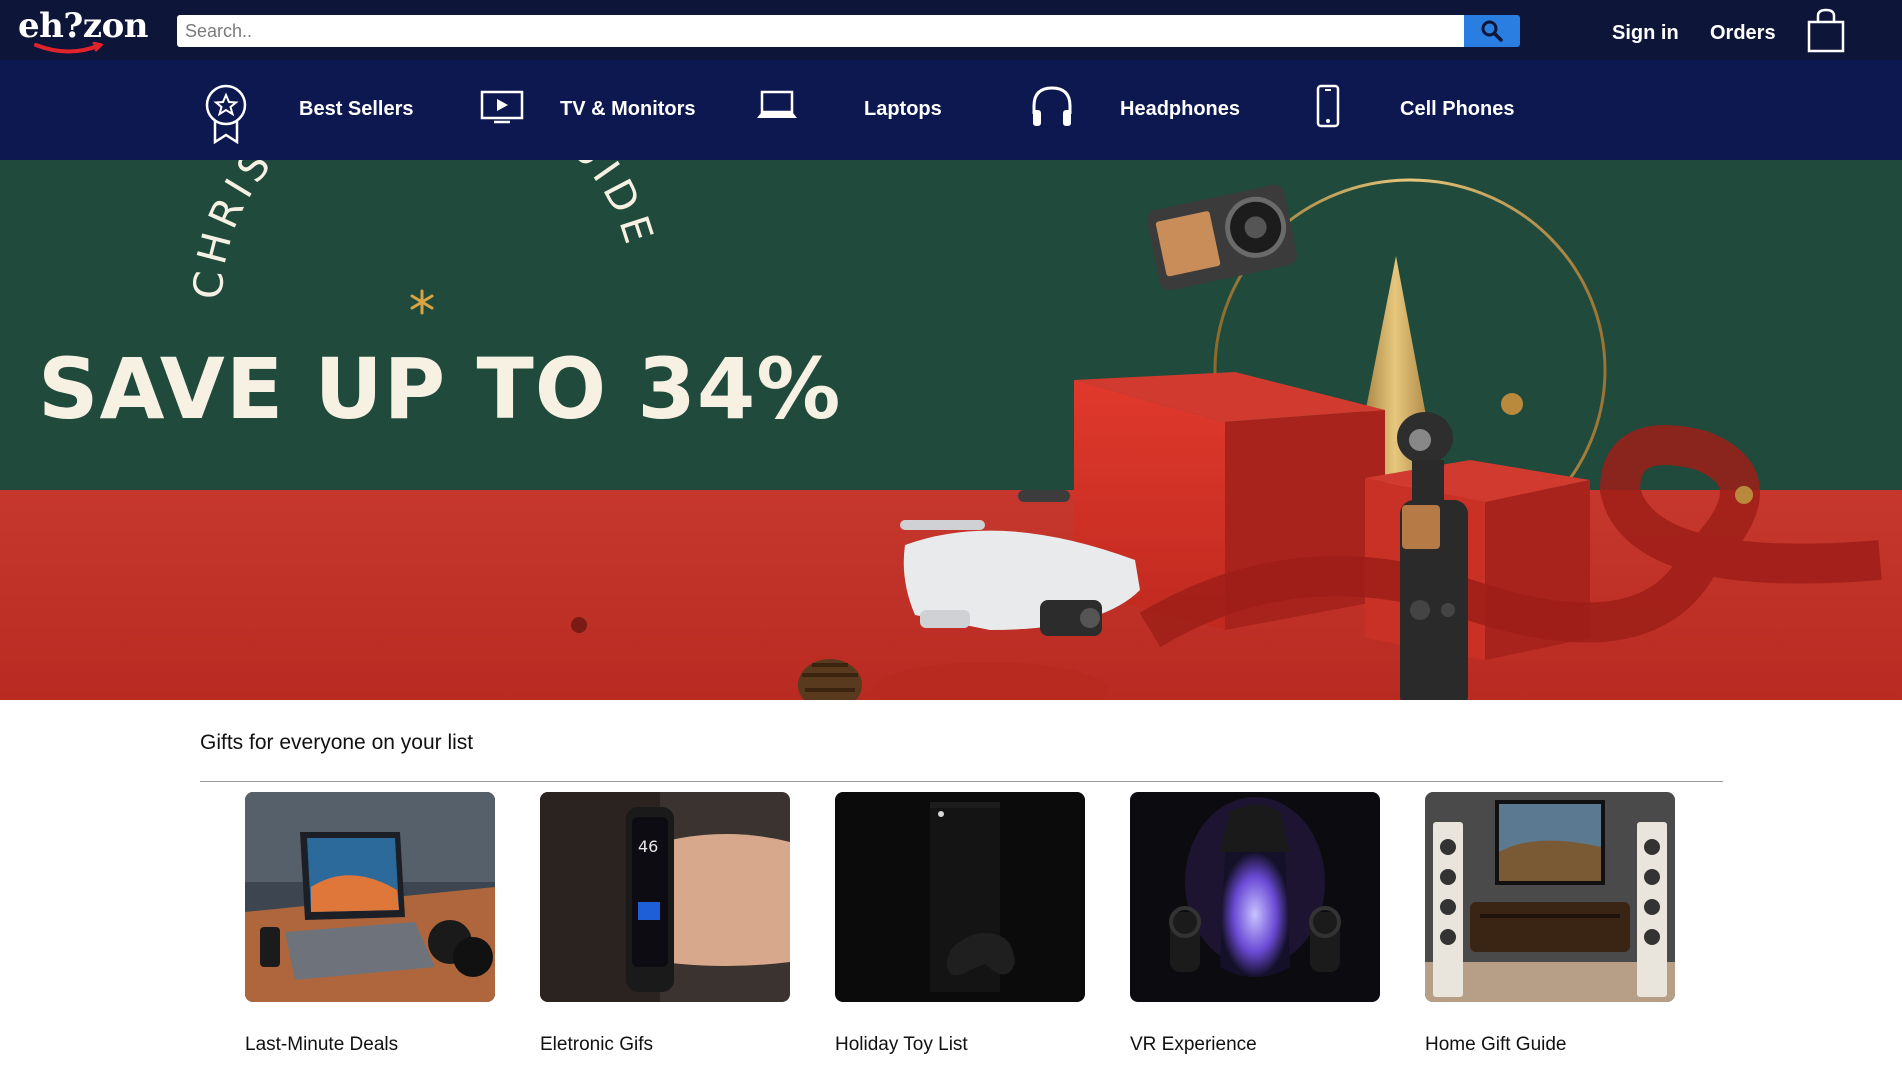 Image resolution: width=1902 pixels, height=1080 pixels. Describe the element at coordinates (820, 31) in the screenshot. I see `search-input` at that location.